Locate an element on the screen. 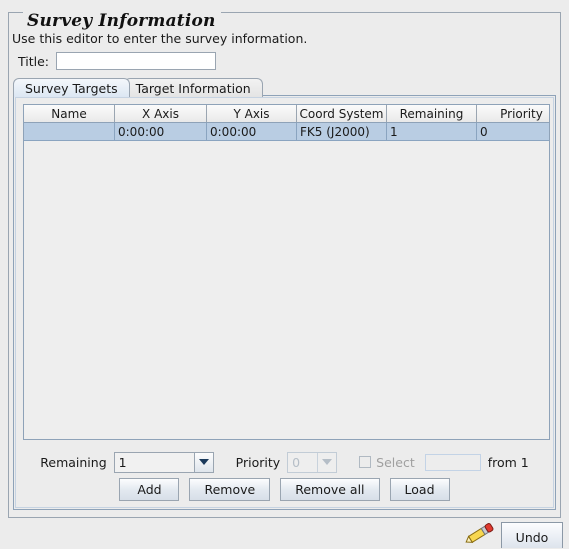 The image size is (569, 549). select-label: Select is located at coordinates (395, 462).